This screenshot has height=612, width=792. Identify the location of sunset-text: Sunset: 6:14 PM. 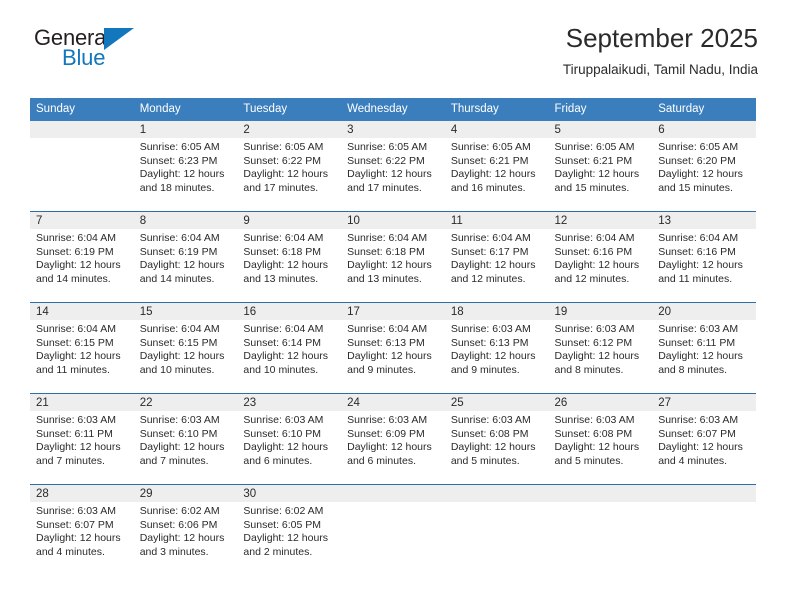
(282, 342).